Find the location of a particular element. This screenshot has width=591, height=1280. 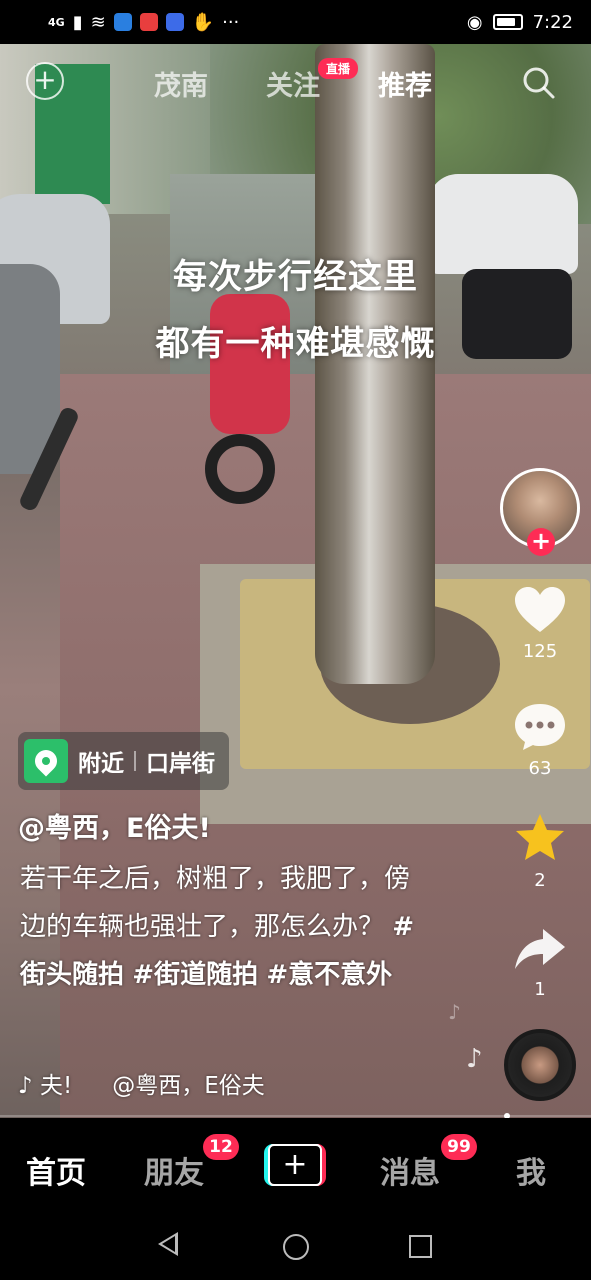

tab-local: 茂南 is located at coordinates (181, 83).